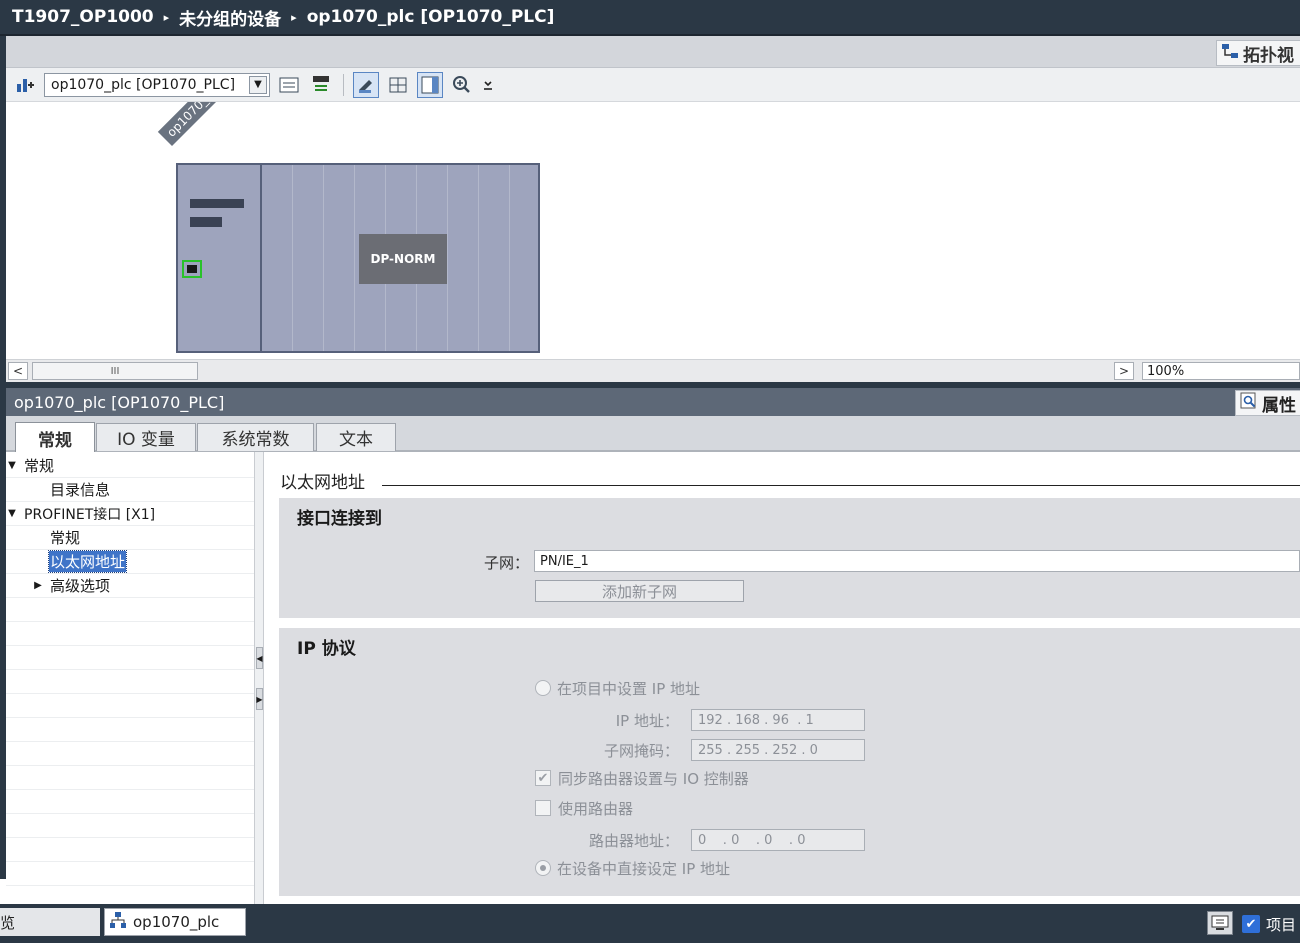 The width and height of the screenshot is (1300, 943). What do you see at coordinates (1258, 53) in the screenshot?
I see `topology-view-tab: 拓扑视` at bounding box center [1258, 53].